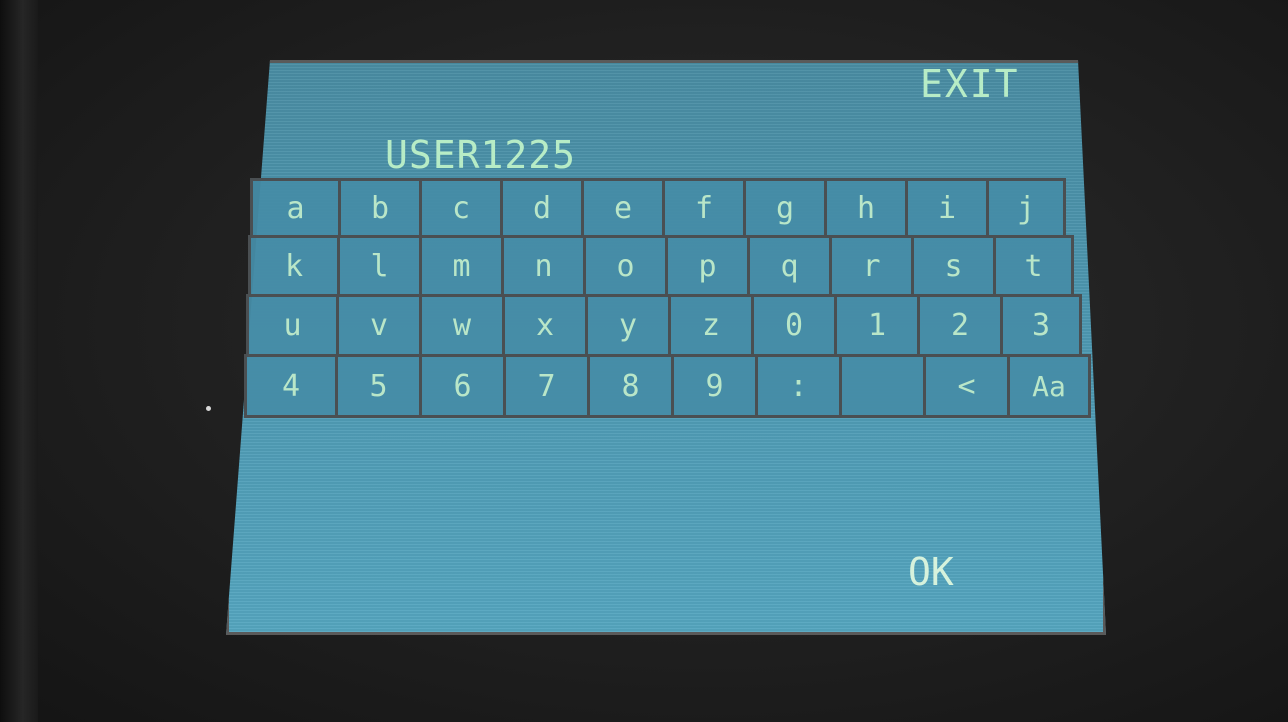  Describe the element at coordinates (714, 386) in the screenshot. I see `key-9: 9` at that location.